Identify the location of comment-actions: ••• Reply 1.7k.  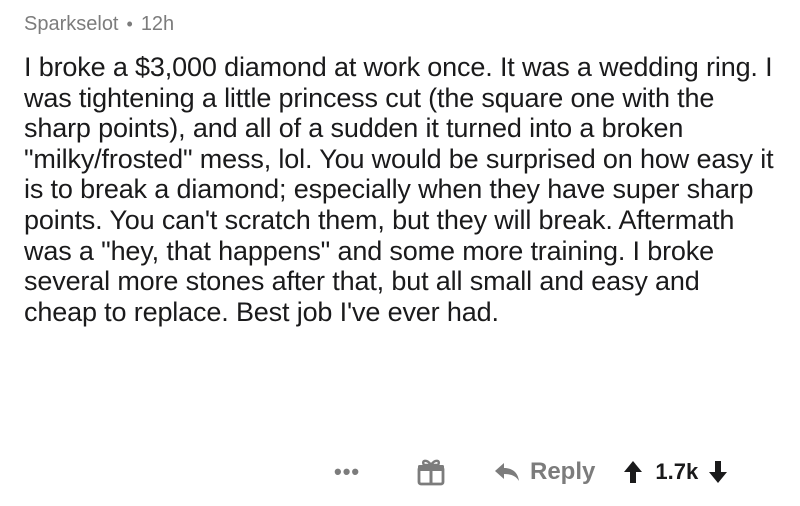
(531, 472).